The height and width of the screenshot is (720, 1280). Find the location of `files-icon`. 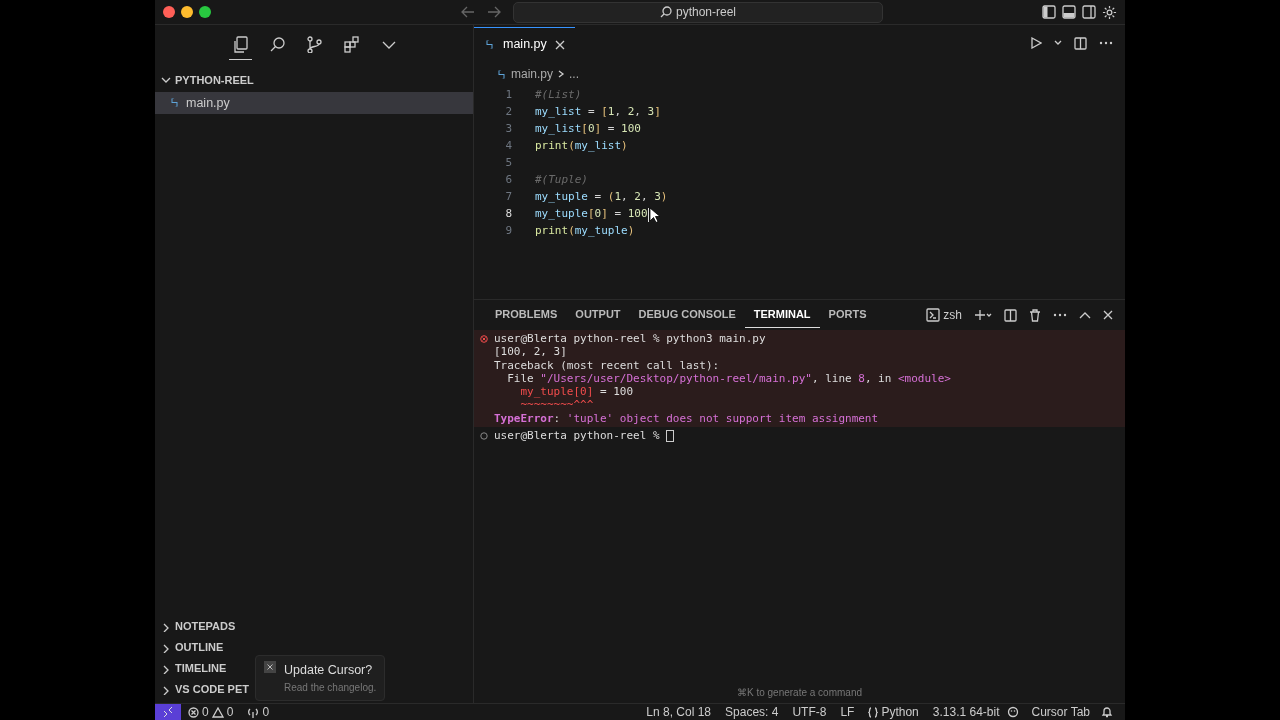

files-icon is located at coordinates (240, 45).